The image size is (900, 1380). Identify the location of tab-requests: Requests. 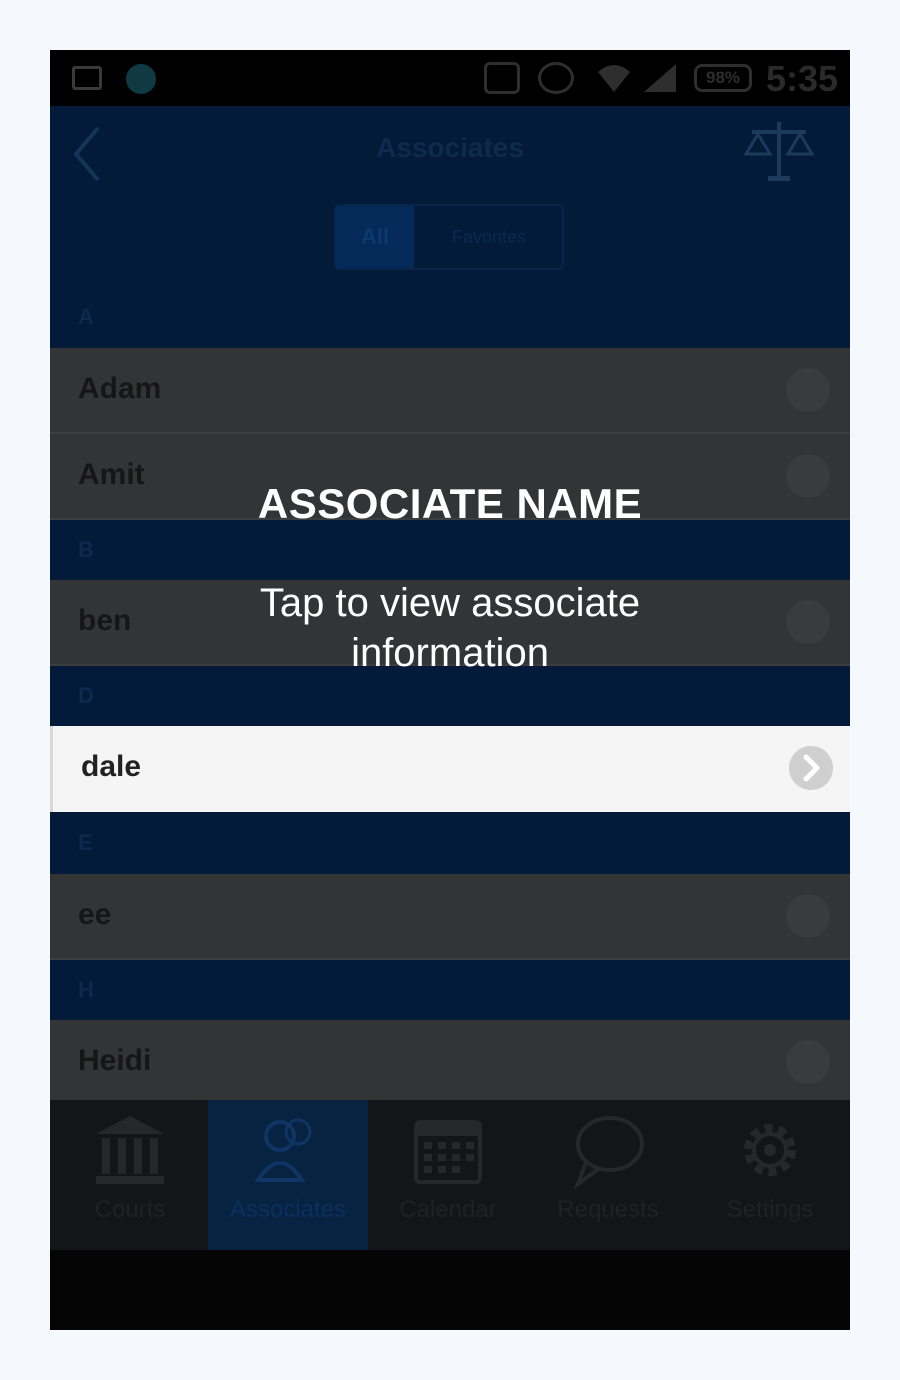
(608, 1175).